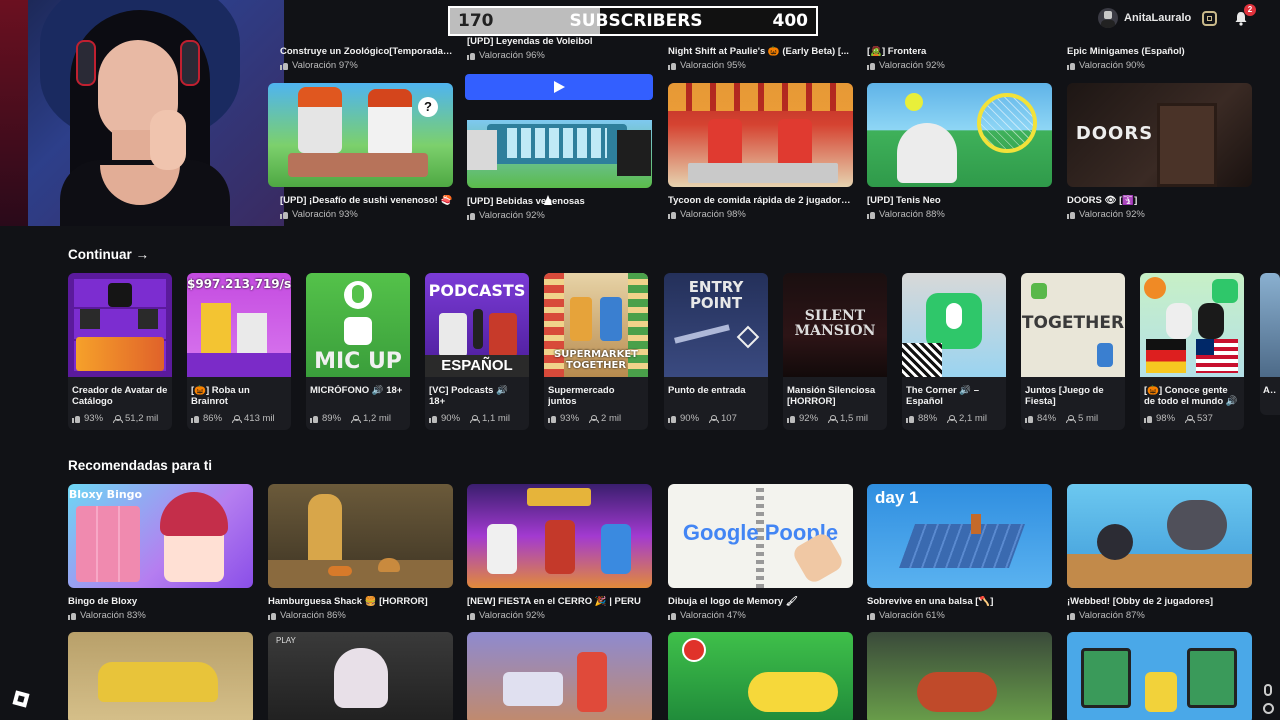  What do you see at coordinates (716, 325) in the screenshot?
I see `game-thumbnail: ENTRY POINT` at bounding box center [716, 325].